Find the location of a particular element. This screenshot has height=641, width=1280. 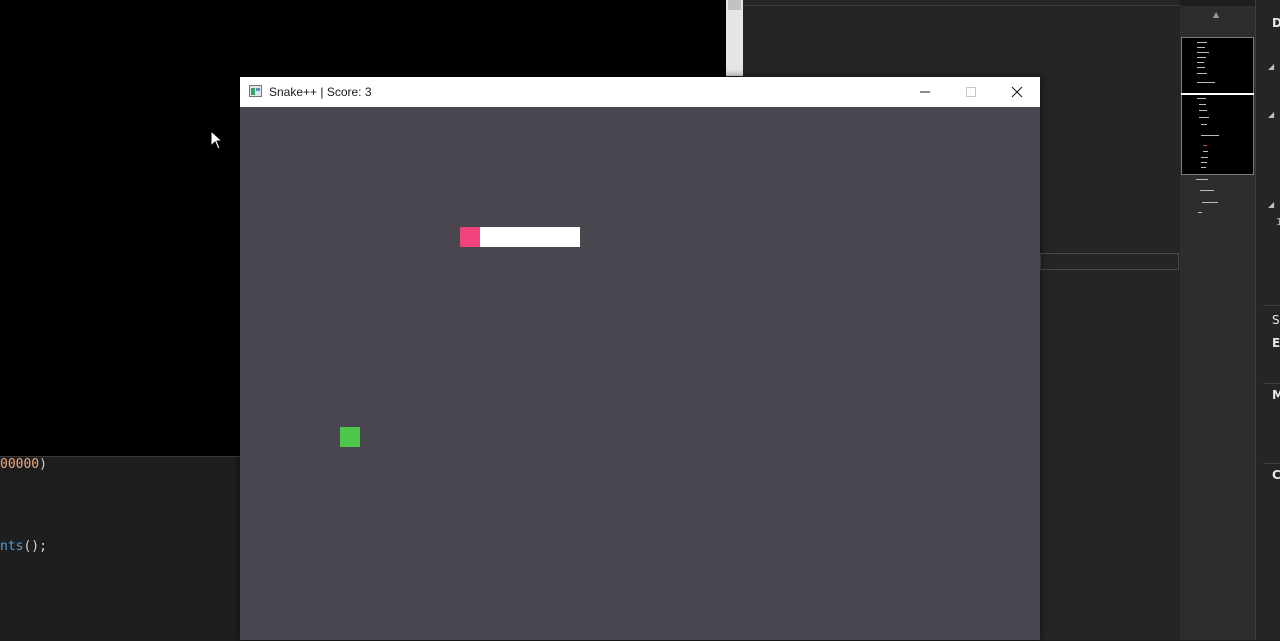

app-window-icon is located at coordinates (255, 91).